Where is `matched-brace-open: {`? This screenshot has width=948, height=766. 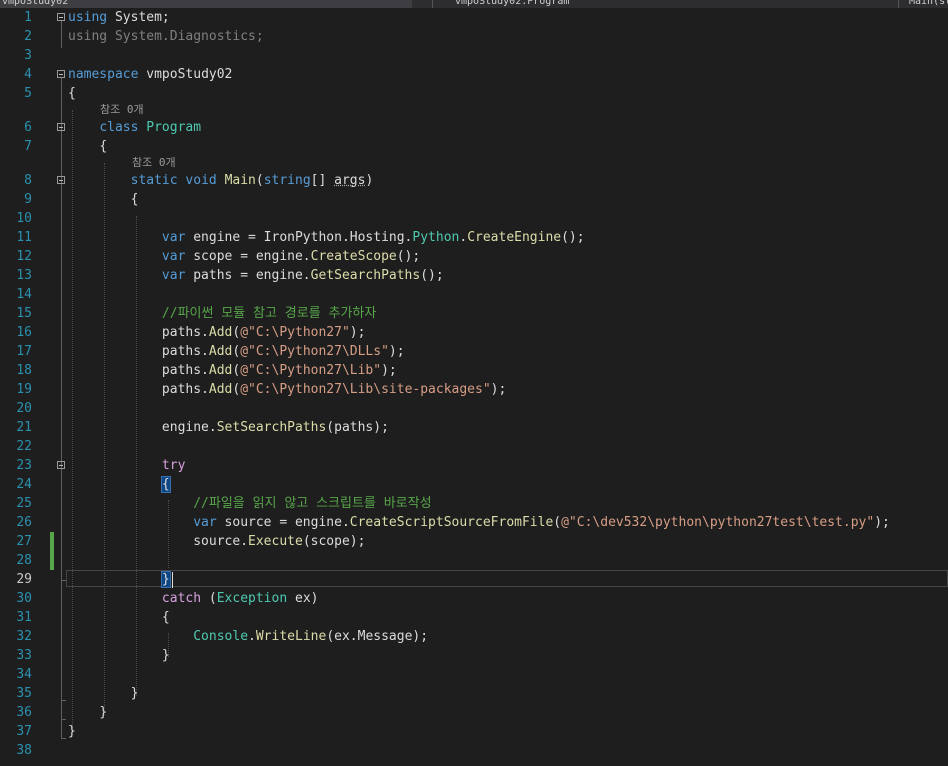 matched-brace-open: { is located at coordinates (165, 484).